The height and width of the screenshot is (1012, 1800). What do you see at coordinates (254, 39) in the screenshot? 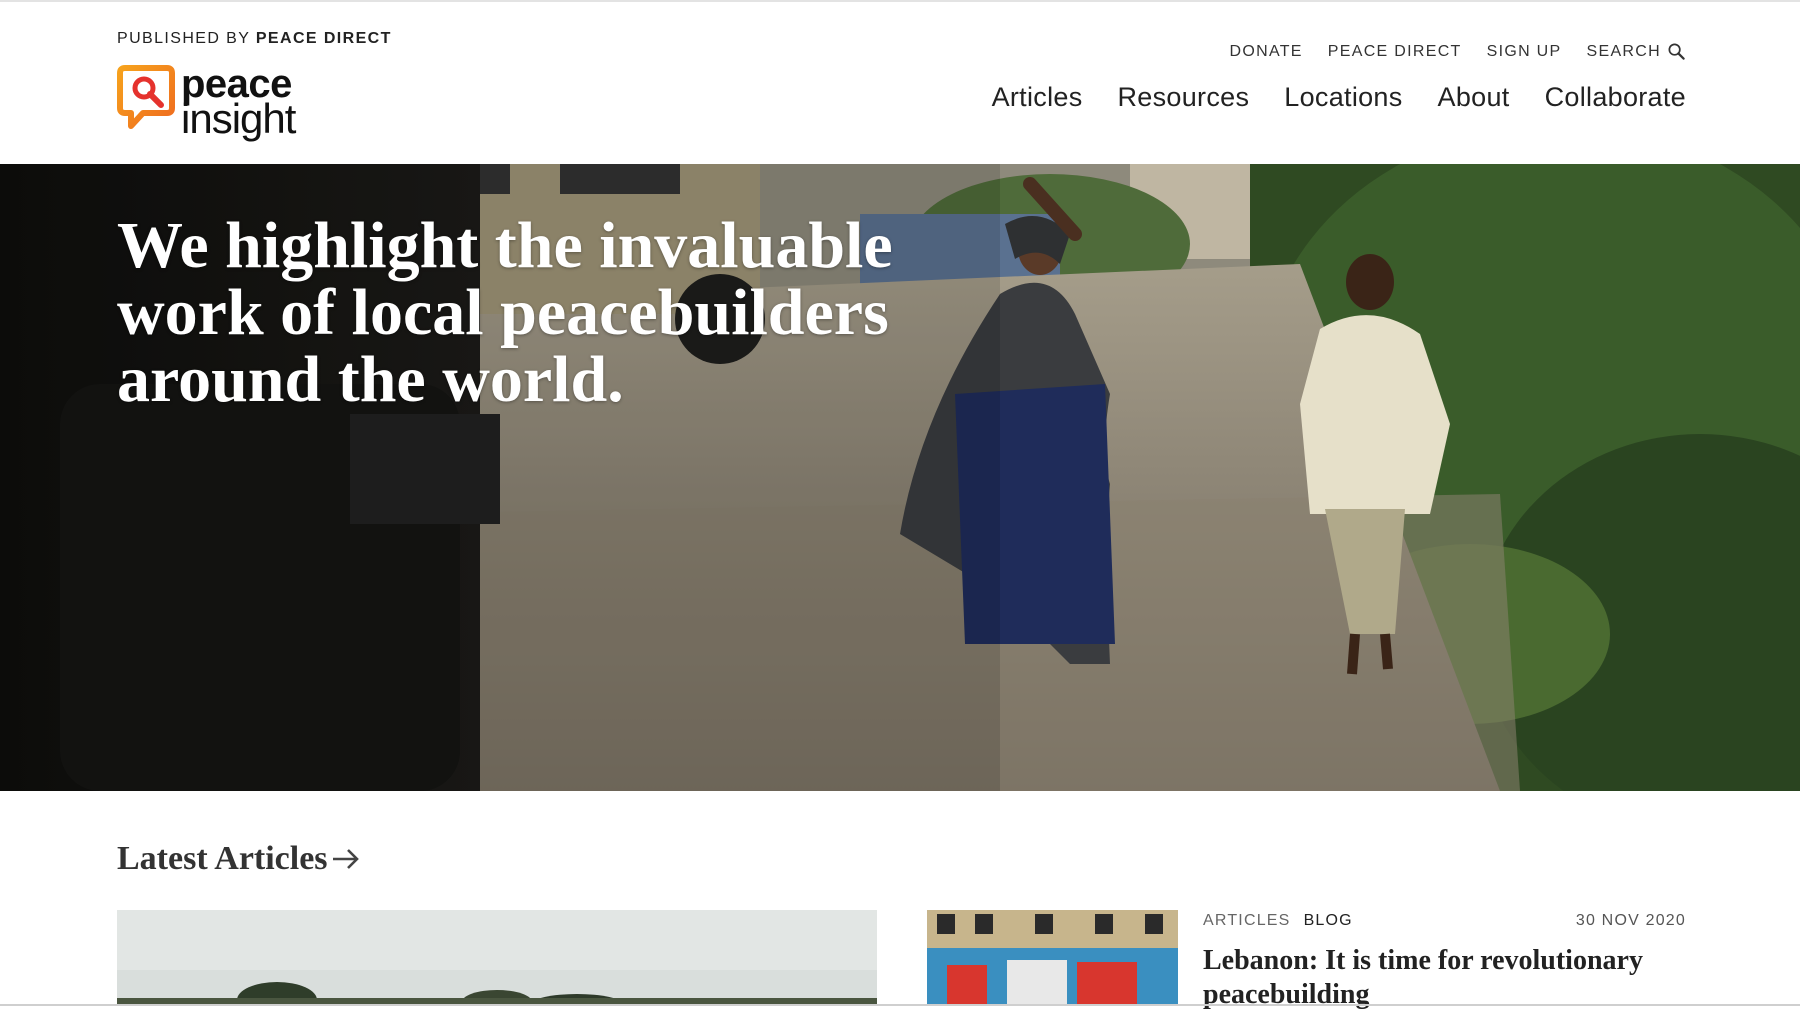
I see `published-by-label: PUBLISHED BY PEACE DIRECT` at bounding box center [254, 39].